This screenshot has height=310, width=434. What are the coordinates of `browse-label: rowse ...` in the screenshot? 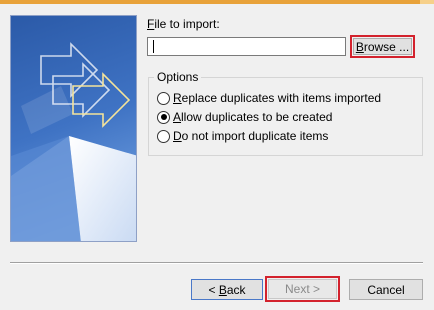 It's located at (386, 46).